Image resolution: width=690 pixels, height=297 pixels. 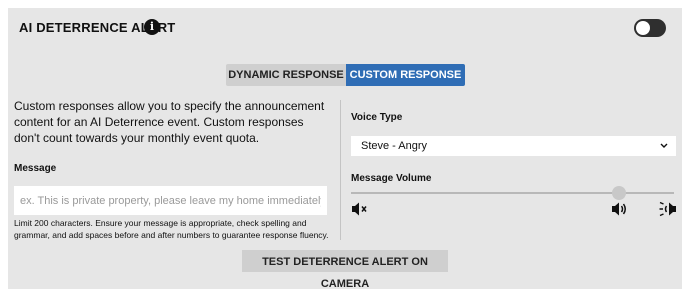 What do you see at coordinates (377, 117) in the screenshot?
I see `voice-type-label: Voice Type` at bounding box center [377, 117].